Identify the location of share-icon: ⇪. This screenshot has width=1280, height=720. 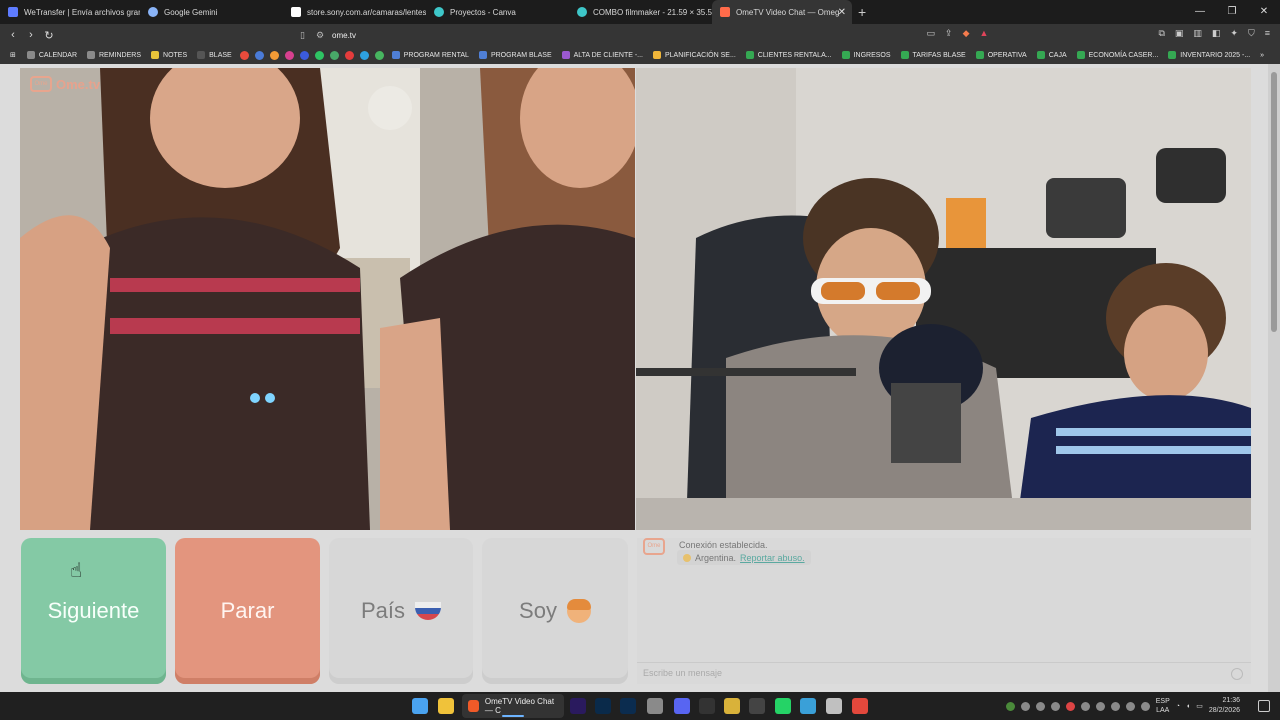
(949, 33).